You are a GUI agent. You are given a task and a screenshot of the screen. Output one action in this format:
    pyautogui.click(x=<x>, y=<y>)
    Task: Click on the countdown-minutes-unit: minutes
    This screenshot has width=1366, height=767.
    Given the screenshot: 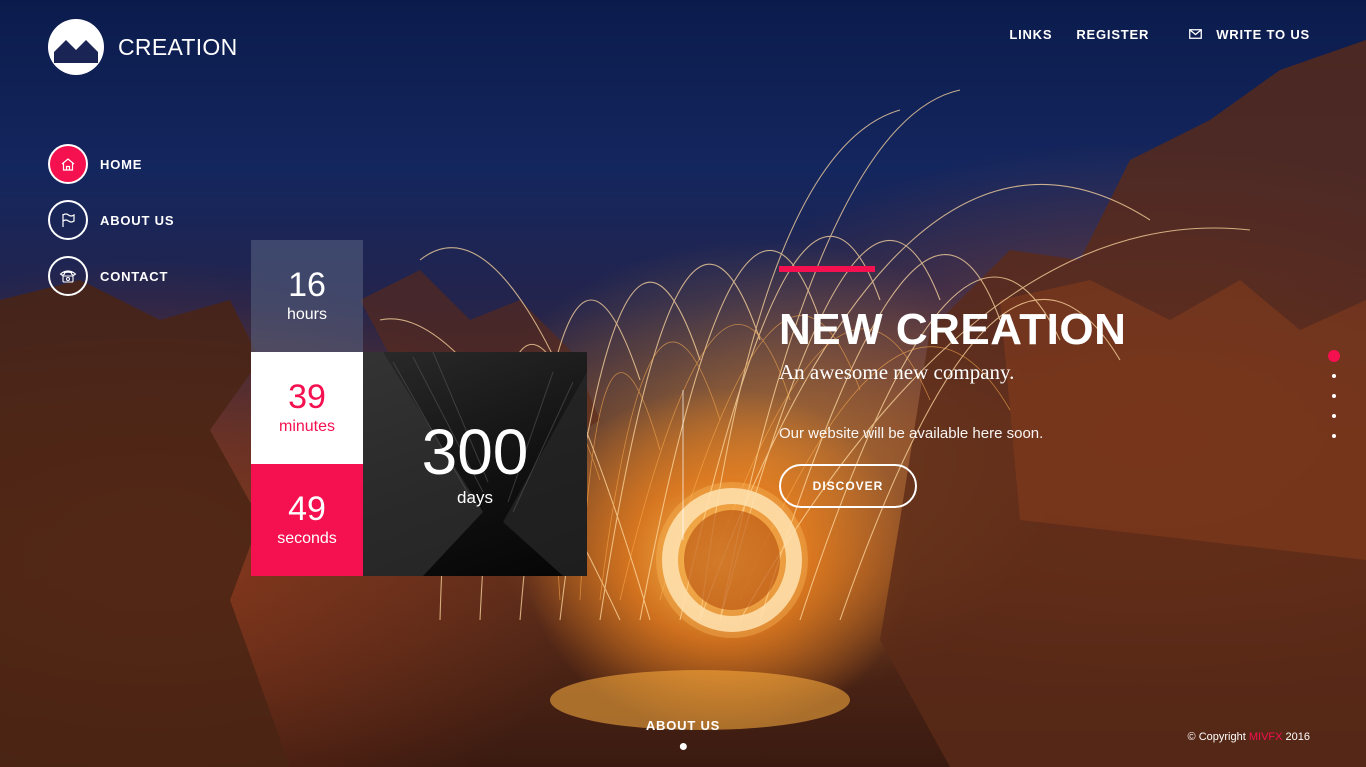 What is the action you would take?
    pyautogui.click(x=307, y=426)
    